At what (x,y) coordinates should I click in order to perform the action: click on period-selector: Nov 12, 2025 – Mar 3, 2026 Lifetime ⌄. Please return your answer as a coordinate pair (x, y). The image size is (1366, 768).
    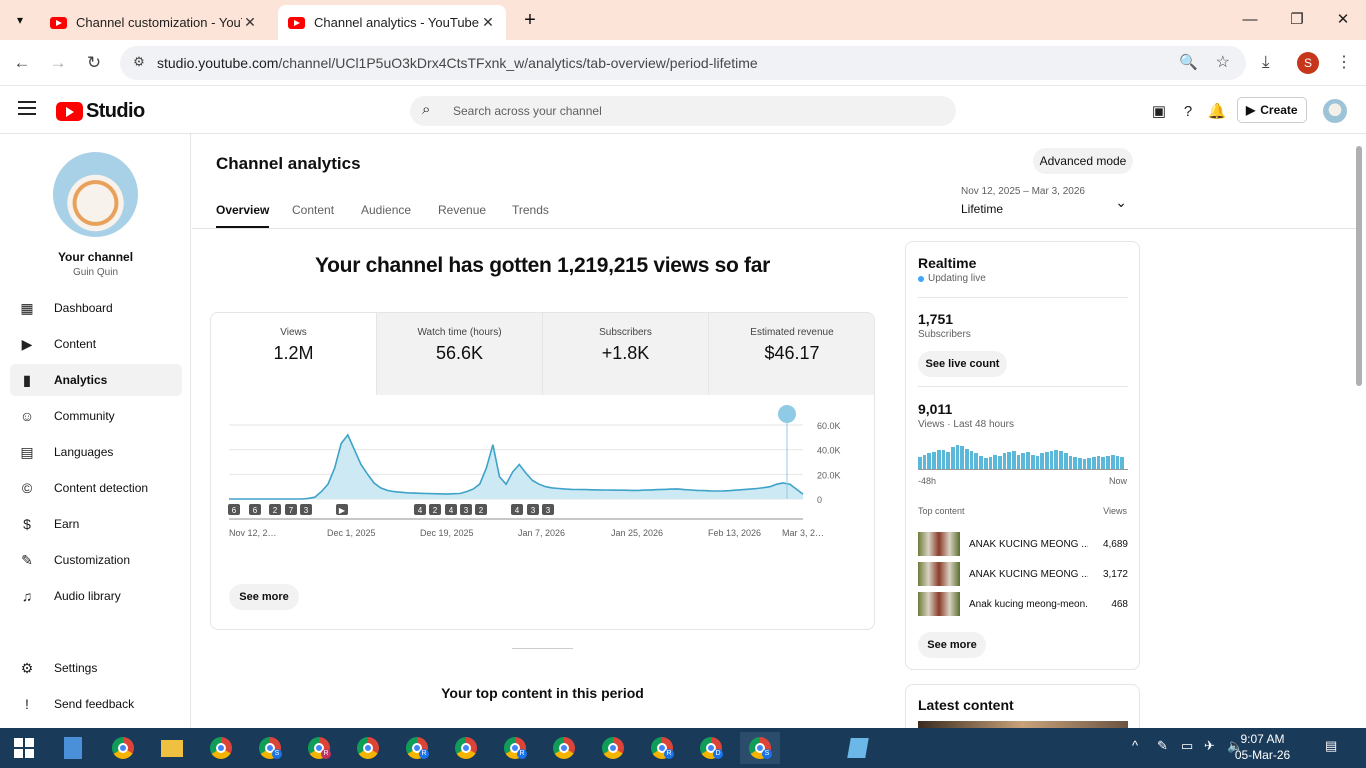
    Looking at the image, I should click on (1047, 201).